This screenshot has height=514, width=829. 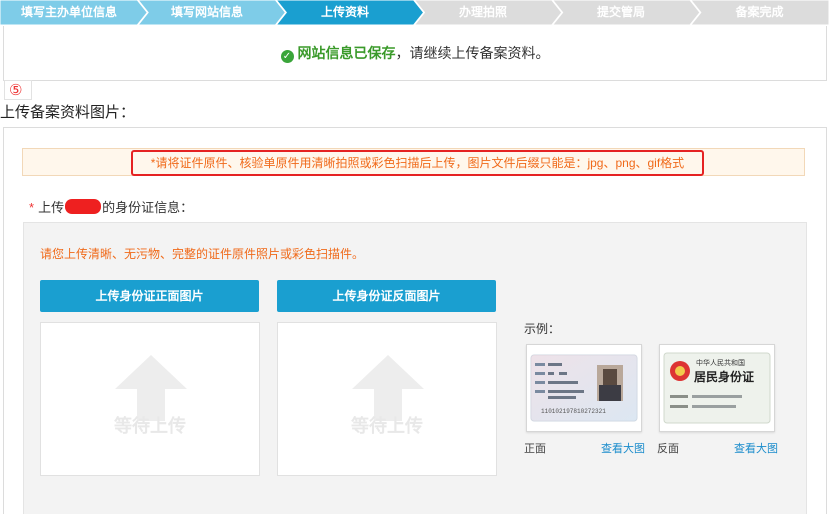 I want to click on id-back-sample-image: 中华人民共和国 居民身份证, so click(x=717, y=388).